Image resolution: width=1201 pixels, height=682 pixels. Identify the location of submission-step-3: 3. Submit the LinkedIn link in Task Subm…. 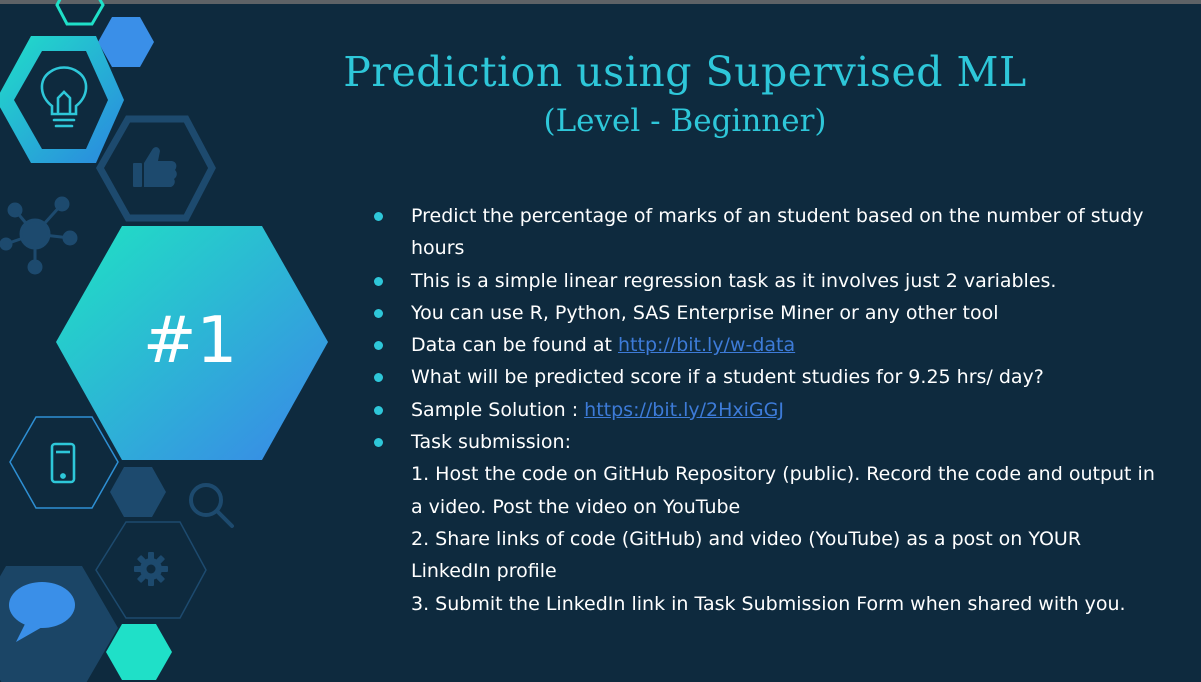
(768, 603).